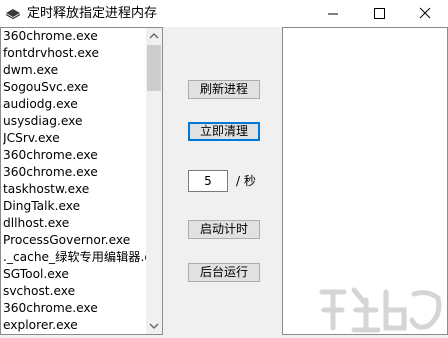 The width and height of the screenshot is (448, 338). I want to click on list-item: dllhost.exe, so click(75, 223).